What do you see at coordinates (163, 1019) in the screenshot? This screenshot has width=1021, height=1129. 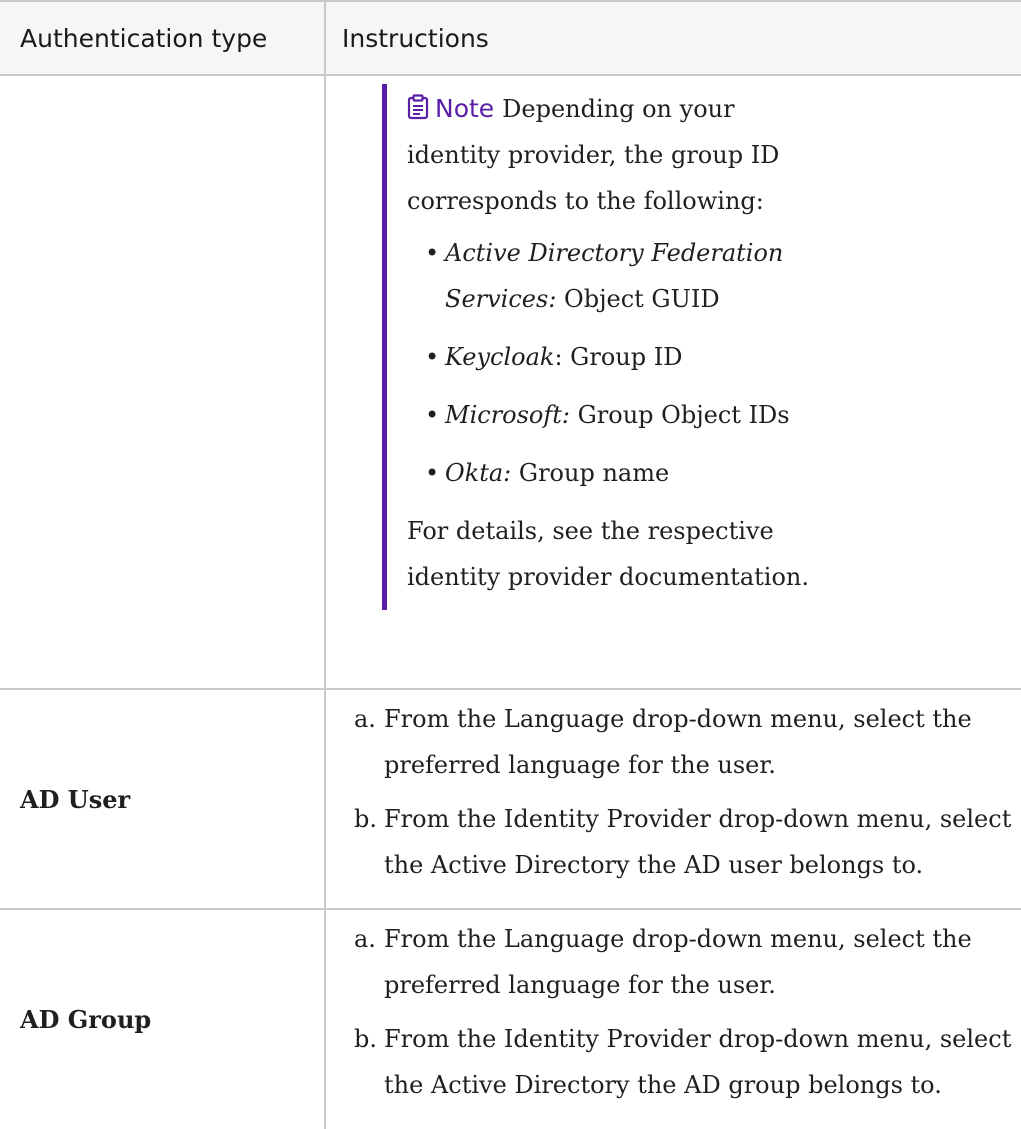 I see `auth-type-ad-group: AD Group` at bounding box center [163, 1019].